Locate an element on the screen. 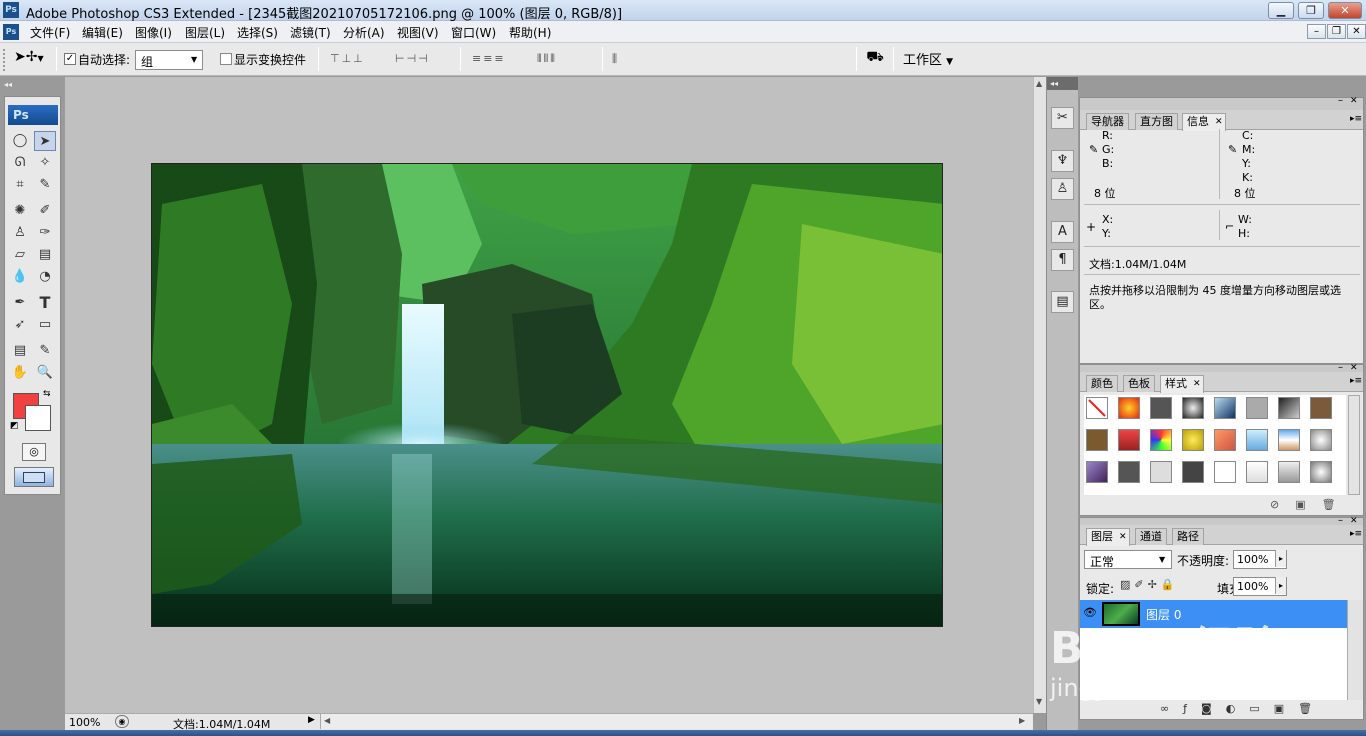 This screenshot has height=736, width=1366. expand-arrows-icon: ◂◂ is located at coordinates (1054, 83).